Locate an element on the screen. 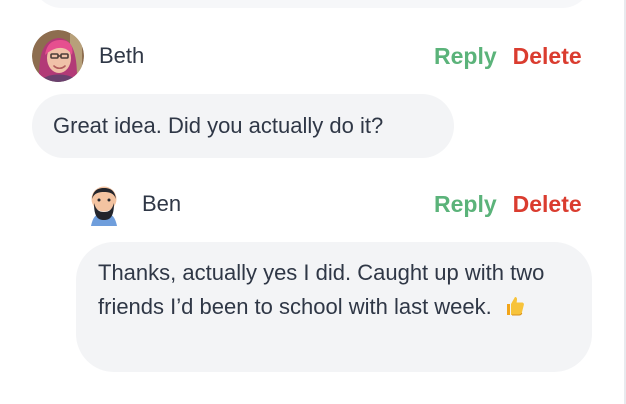  reply-button-beth: Reply is located at coordinates (465, 56).